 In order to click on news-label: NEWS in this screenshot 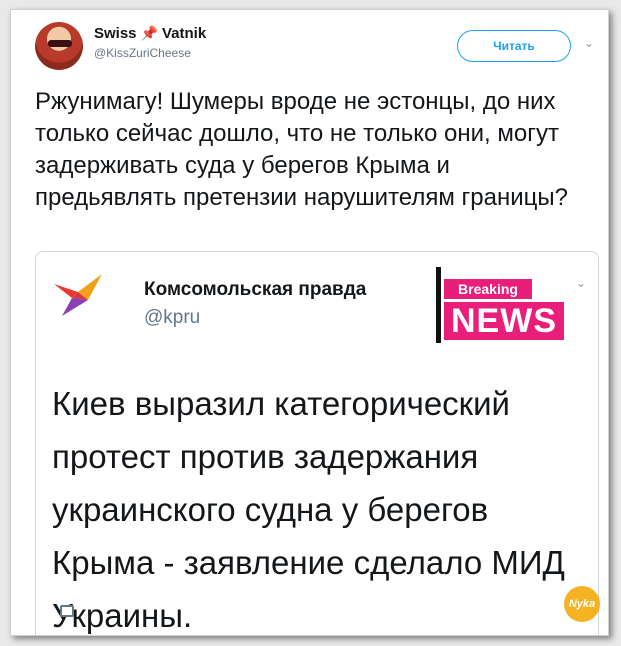, I will do `click(504, 321)`.